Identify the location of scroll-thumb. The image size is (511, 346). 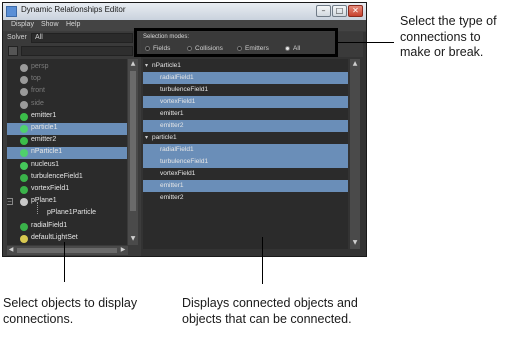
(133, 141).